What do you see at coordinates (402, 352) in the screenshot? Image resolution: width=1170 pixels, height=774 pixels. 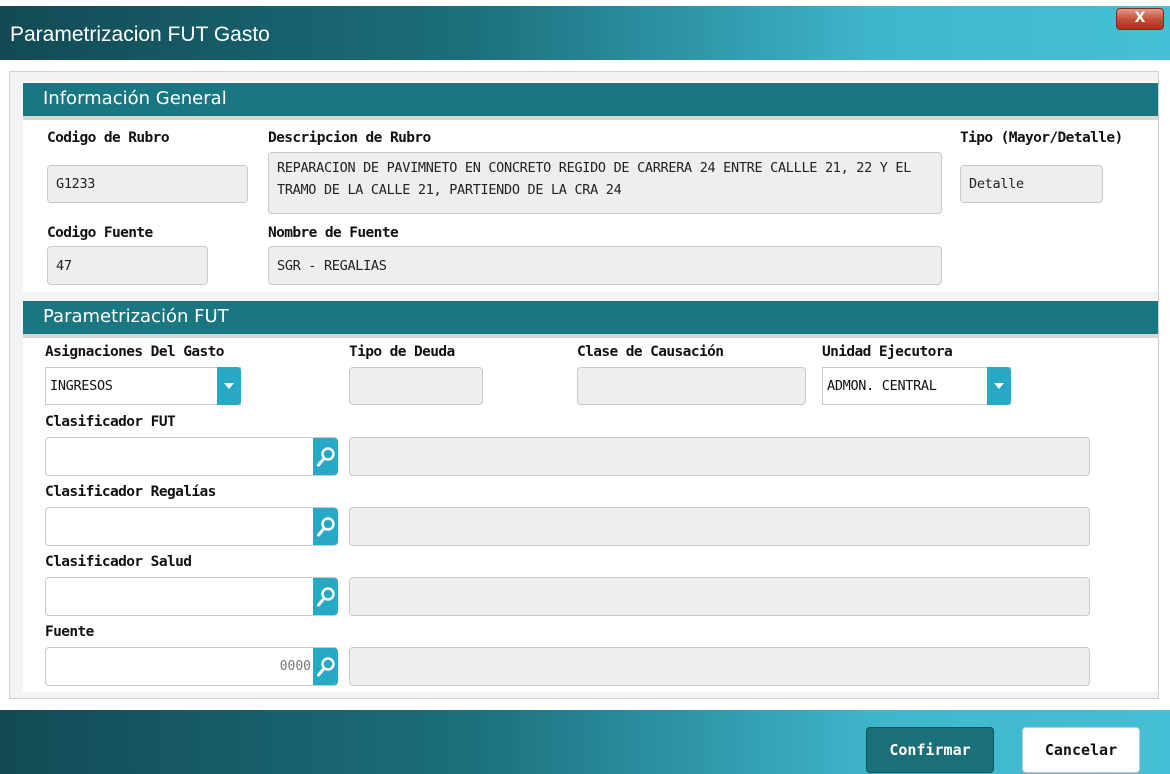 I see `tipo-deuda-label: Tipo de Deuda` at bounding box center [402, 352].